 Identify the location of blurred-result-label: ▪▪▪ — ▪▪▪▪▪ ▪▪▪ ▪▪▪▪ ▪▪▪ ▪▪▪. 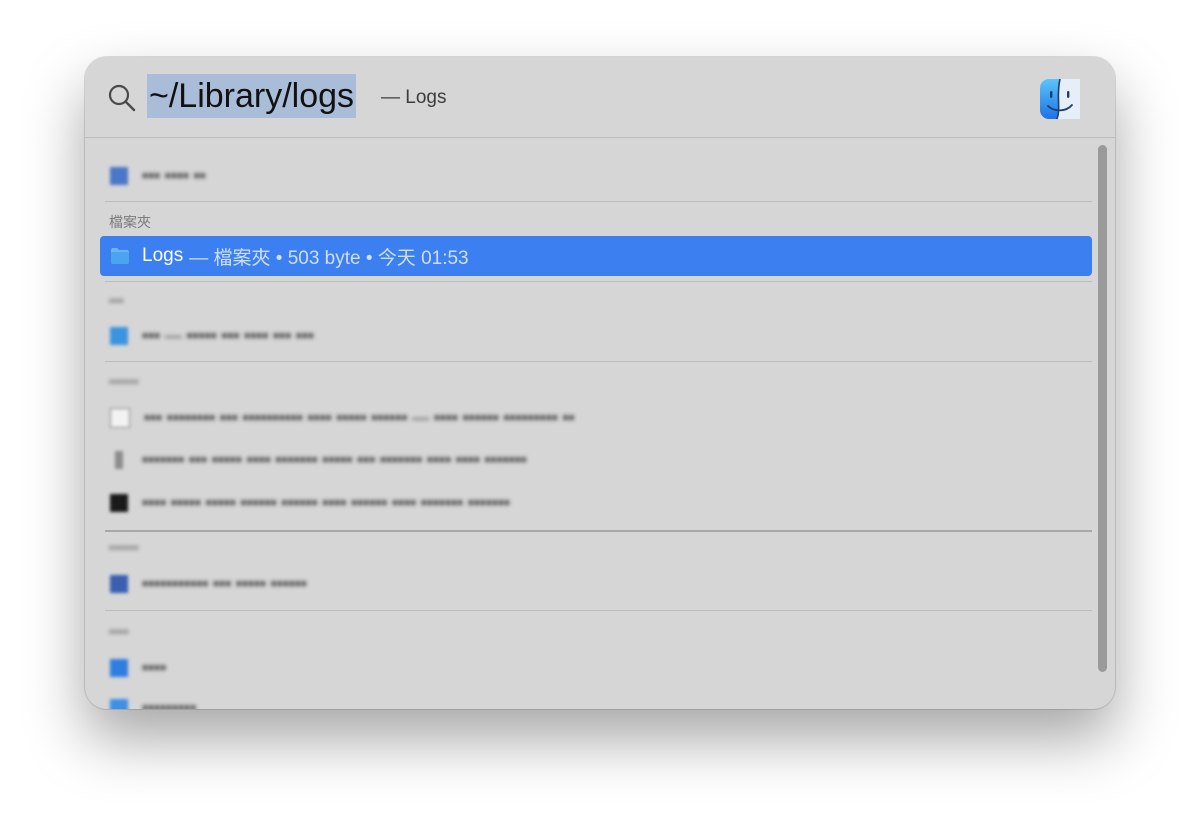
(228, 335).